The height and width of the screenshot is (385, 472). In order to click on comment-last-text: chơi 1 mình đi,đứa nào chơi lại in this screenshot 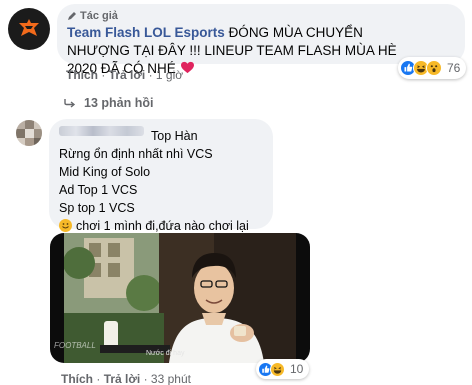, I will do `click(162, 226)`.